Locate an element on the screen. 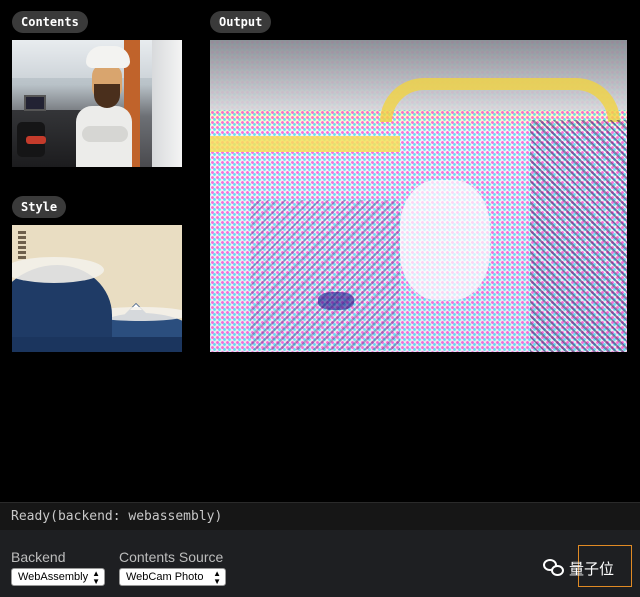 The width and height of the screenshot is (640, 597). watermark: 量子位 is located at coordinates (578, 568).